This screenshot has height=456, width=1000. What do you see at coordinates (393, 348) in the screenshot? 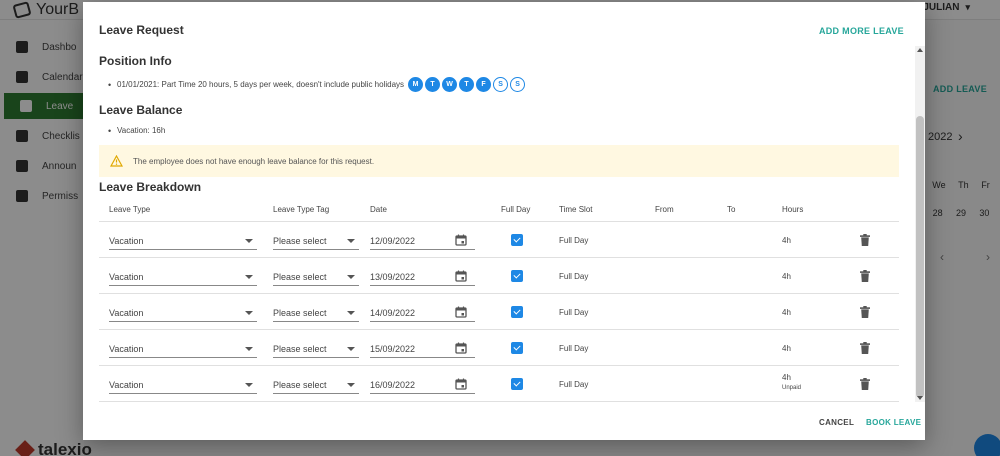
I see `date-value: 15/09/2022` at bounding box center [393, 348].